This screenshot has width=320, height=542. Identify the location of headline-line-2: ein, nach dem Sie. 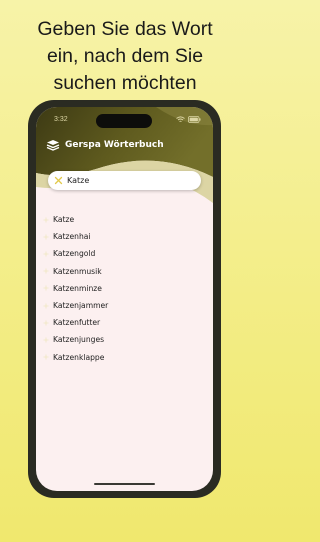
(125, 56).